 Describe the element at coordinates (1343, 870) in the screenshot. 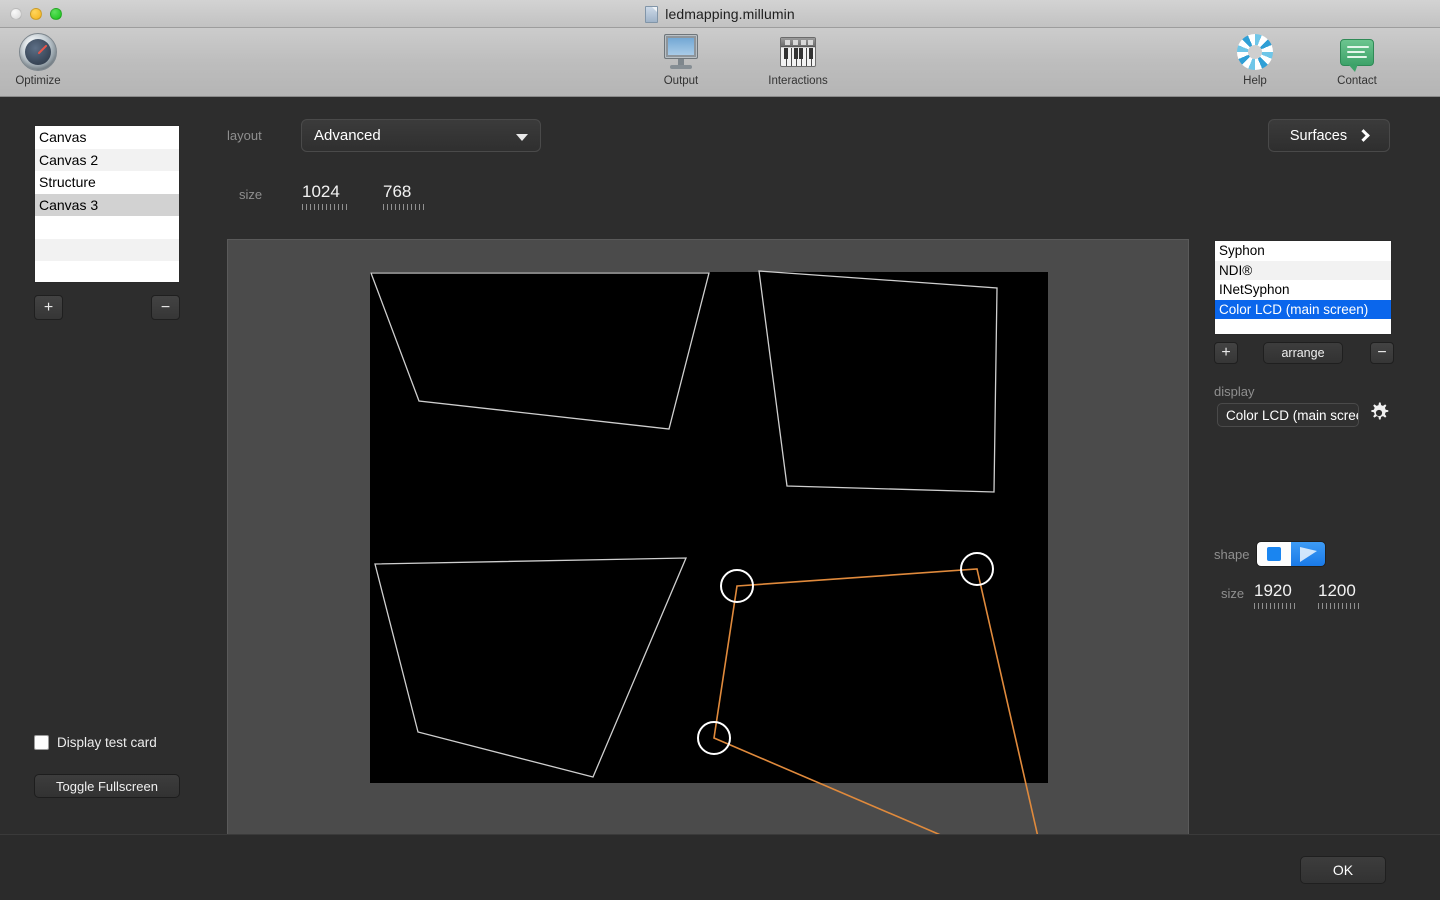

I see `ok-button: OK` at that location.